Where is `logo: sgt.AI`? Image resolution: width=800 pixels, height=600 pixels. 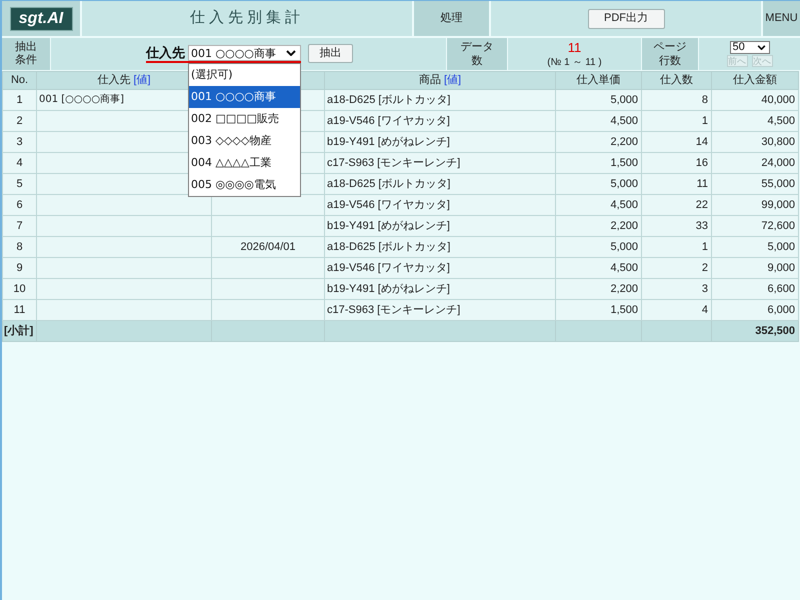
logo: sgt.AI is located at coordinates (41, 18).